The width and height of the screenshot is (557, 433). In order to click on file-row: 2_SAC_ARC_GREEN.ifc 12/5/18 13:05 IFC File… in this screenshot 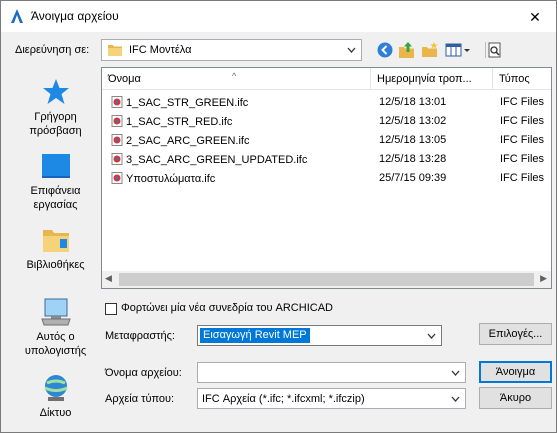, I will do `click(326, 140)`.